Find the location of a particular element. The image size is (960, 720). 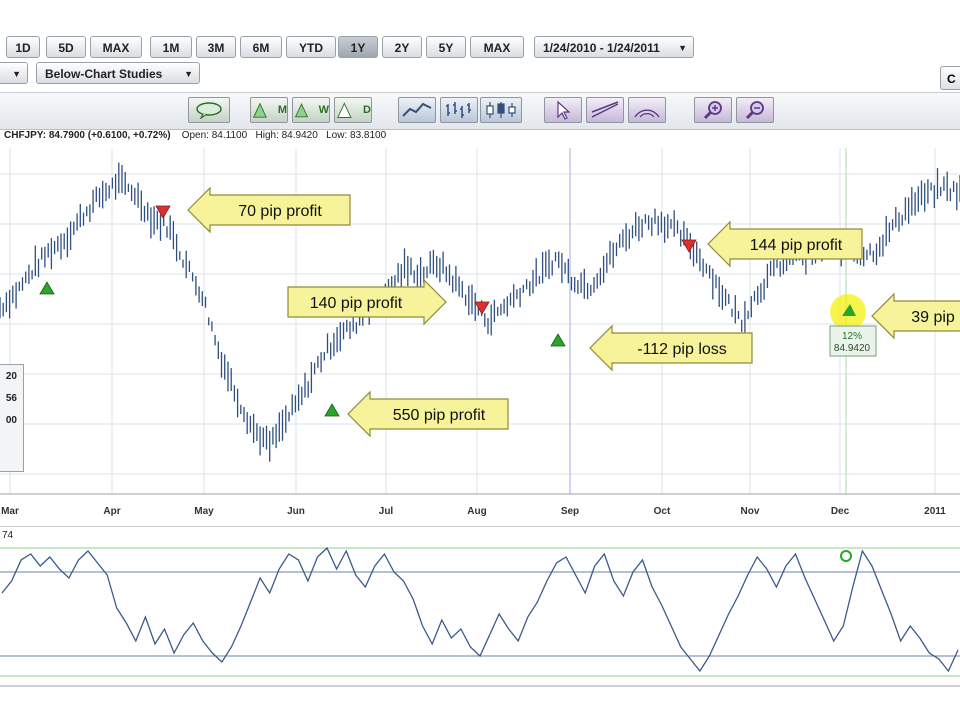

x-tick-label: Nov is located at coordinates (750, 511).